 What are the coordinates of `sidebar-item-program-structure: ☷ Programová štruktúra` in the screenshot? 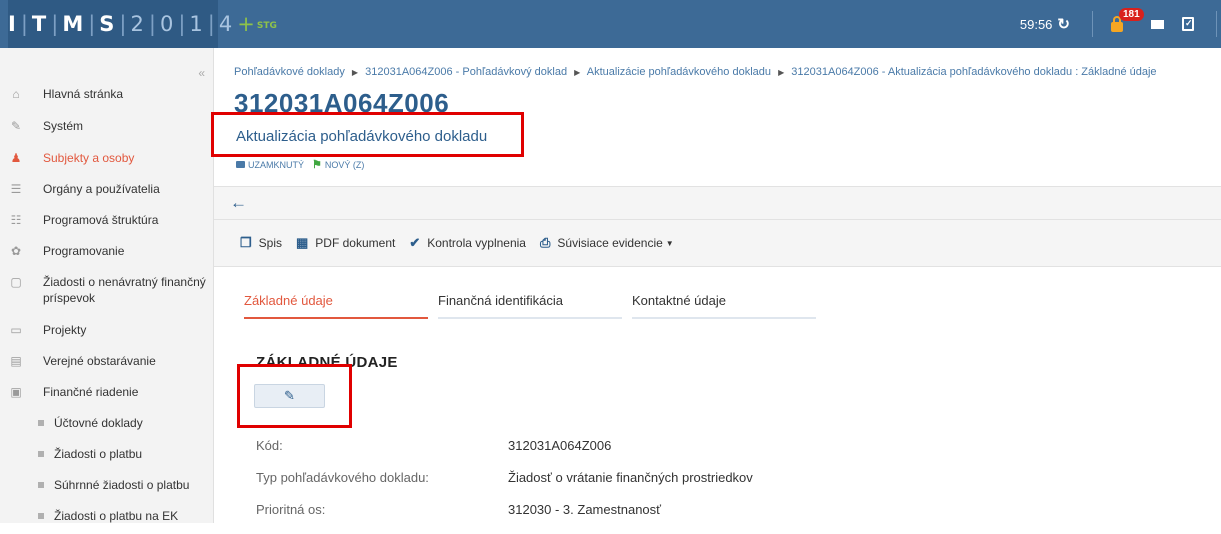 It's located at (107, 220).